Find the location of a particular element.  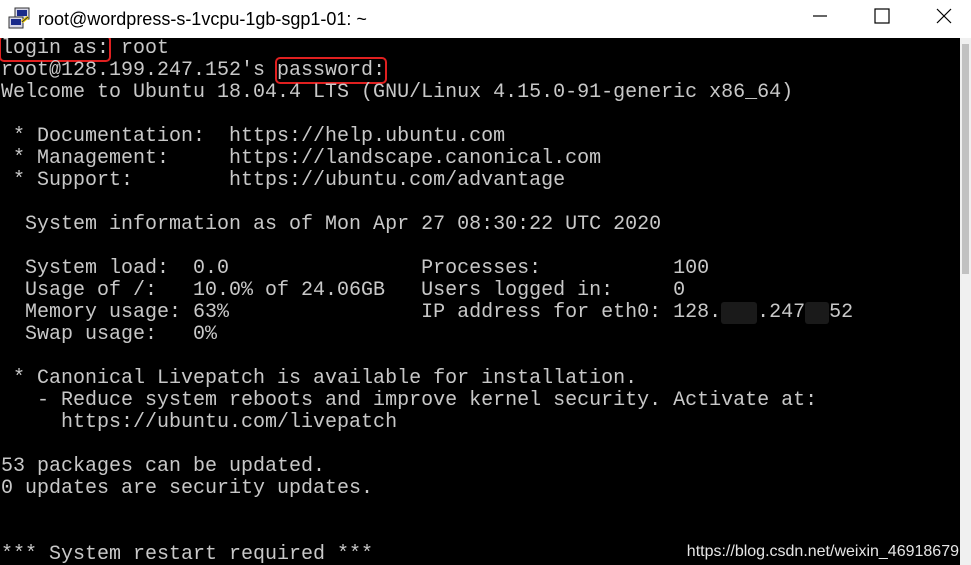

ip-end: 52 is located at coordinates (841, 312).